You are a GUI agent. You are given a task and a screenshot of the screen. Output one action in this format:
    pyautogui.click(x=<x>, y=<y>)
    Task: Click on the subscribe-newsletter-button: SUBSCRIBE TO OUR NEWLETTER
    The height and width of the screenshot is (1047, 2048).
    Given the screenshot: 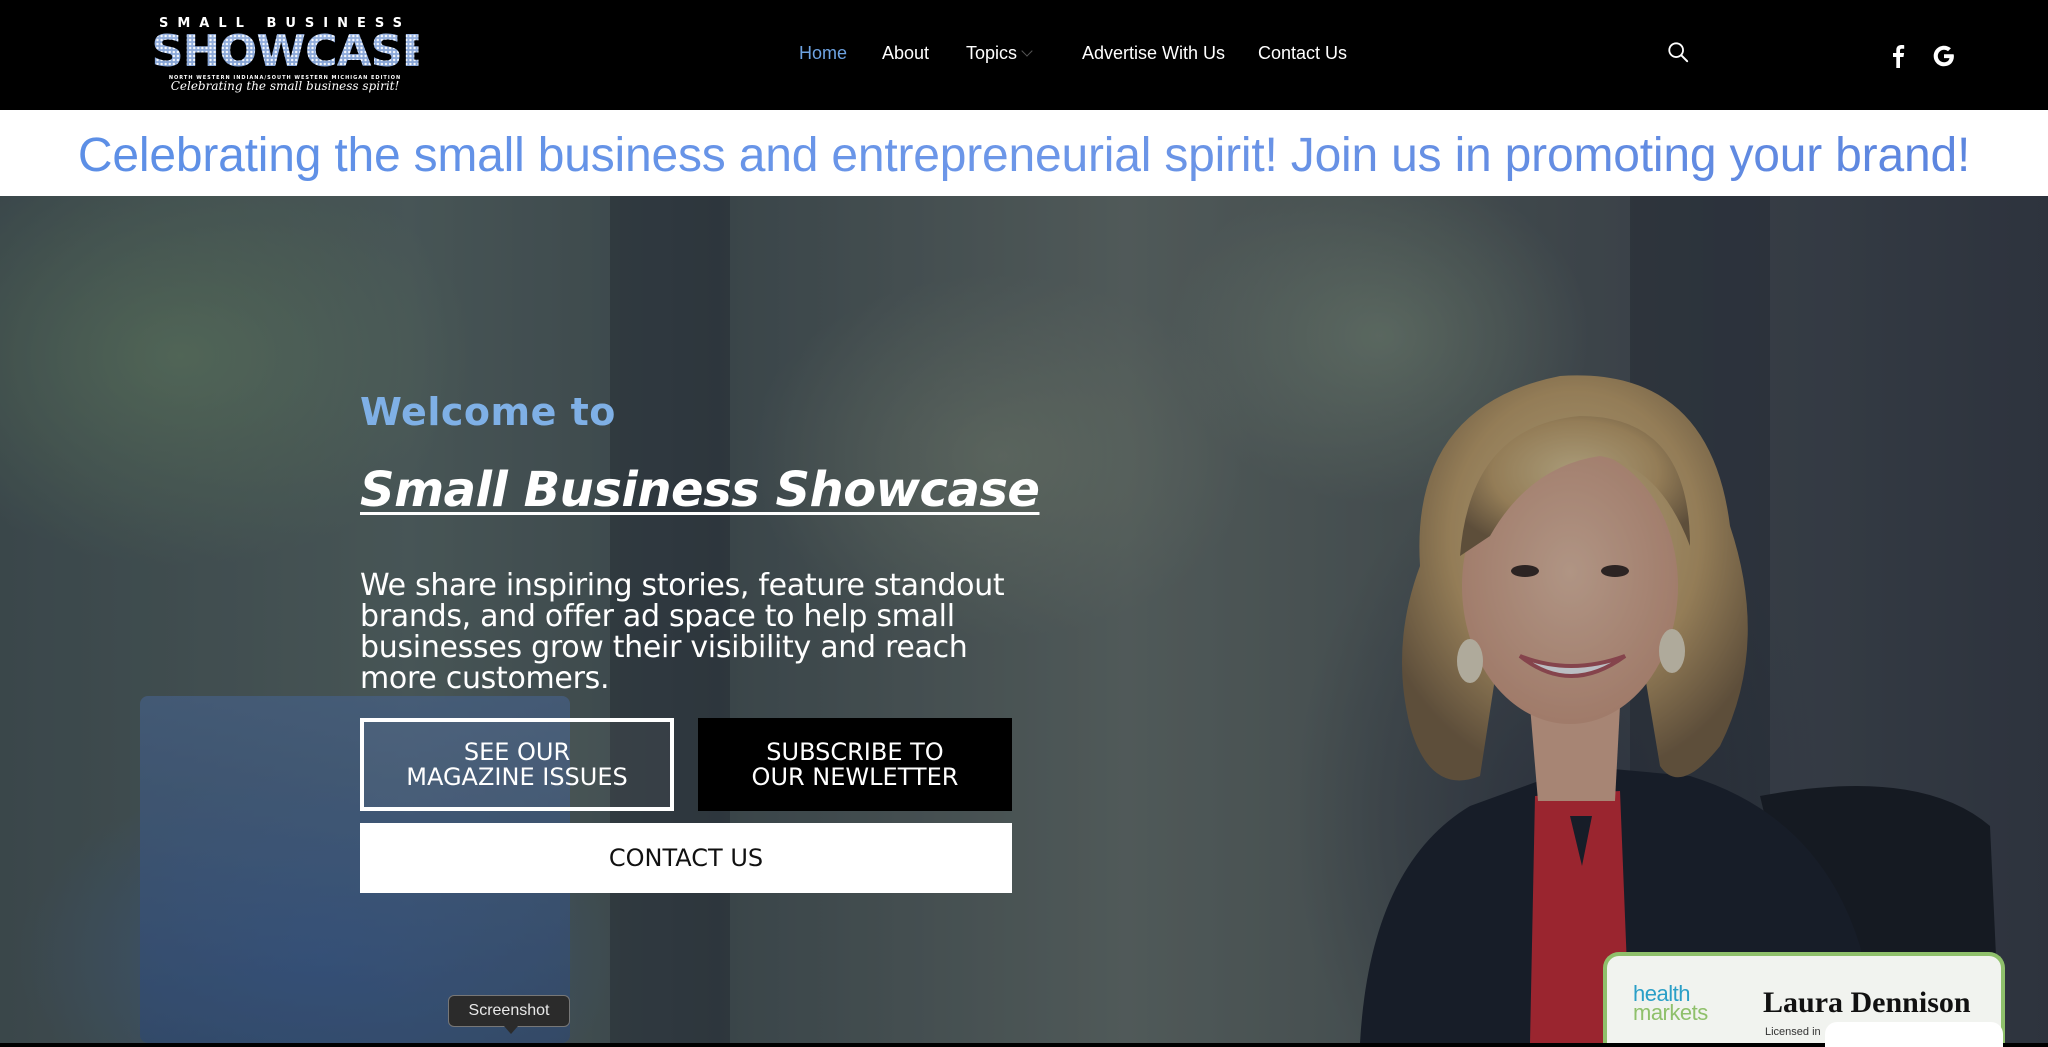 What is the action you would take?
    pyautogui.click(x=855, y=764)
    